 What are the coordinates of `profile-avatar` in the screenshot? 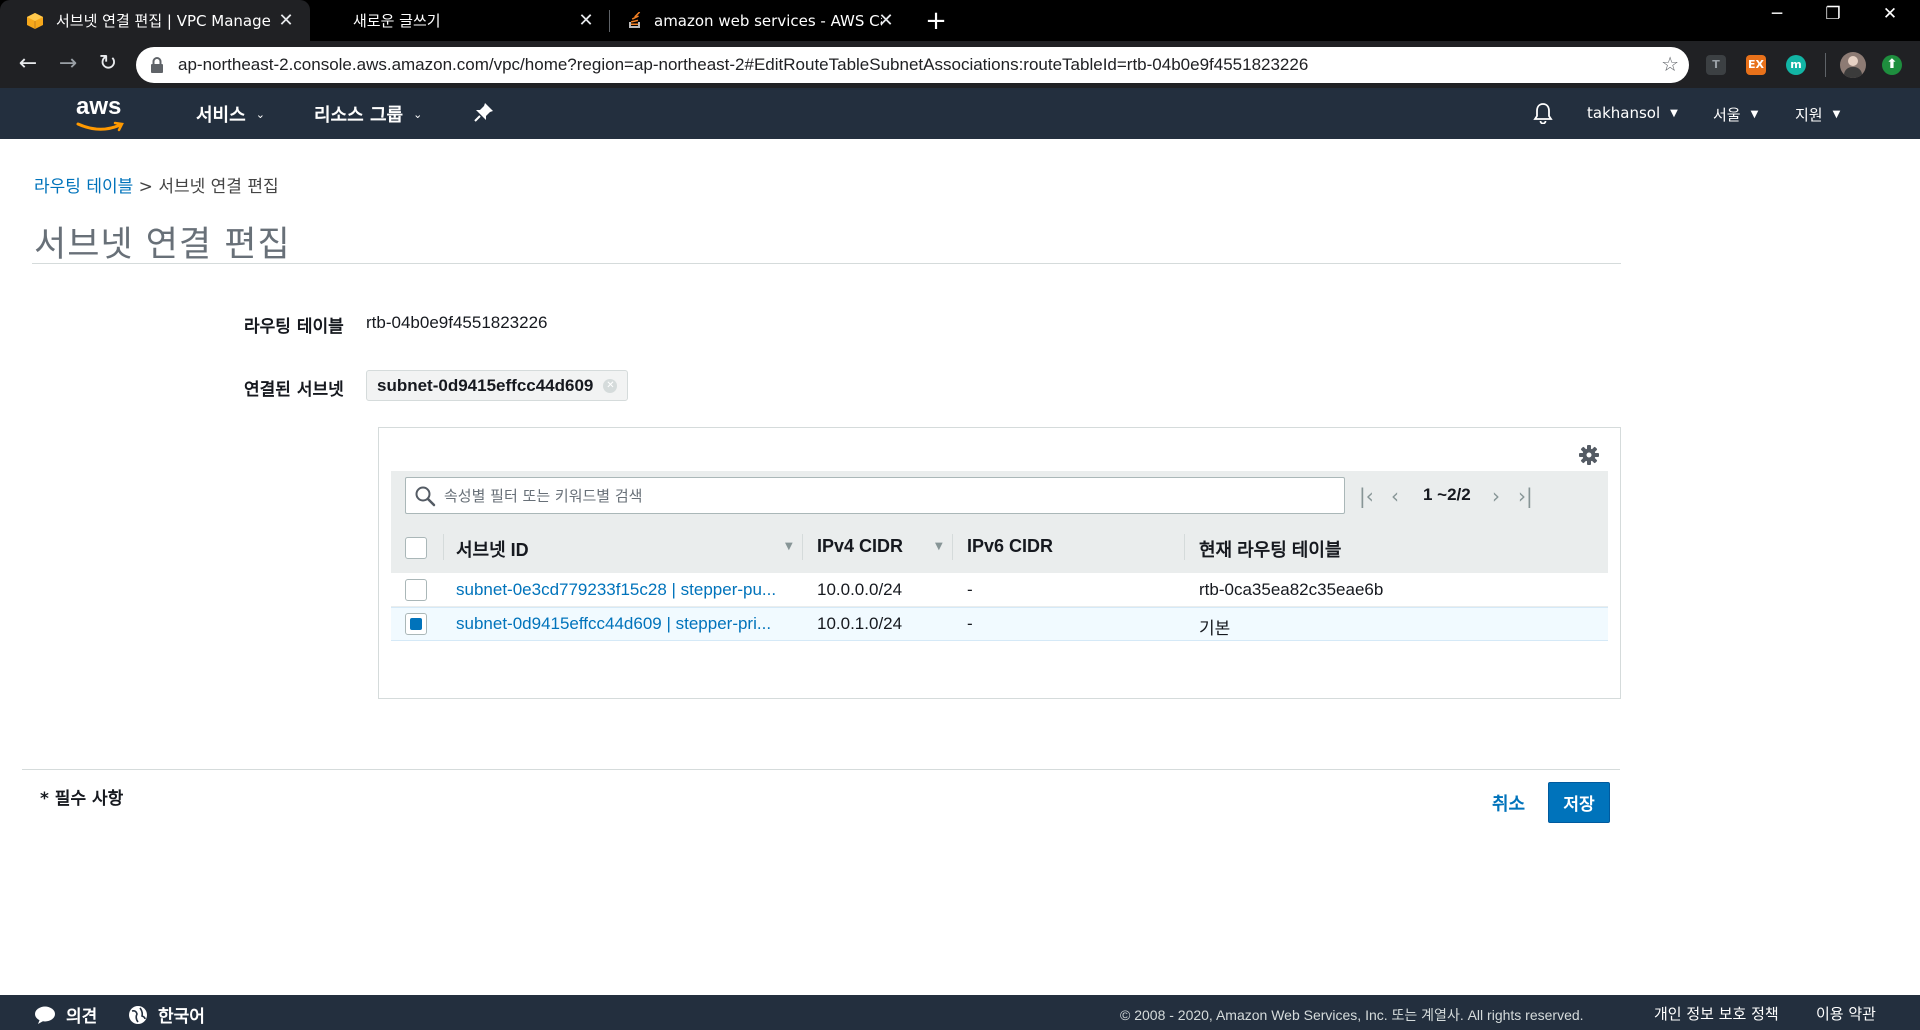 It's located at (1853, 65).